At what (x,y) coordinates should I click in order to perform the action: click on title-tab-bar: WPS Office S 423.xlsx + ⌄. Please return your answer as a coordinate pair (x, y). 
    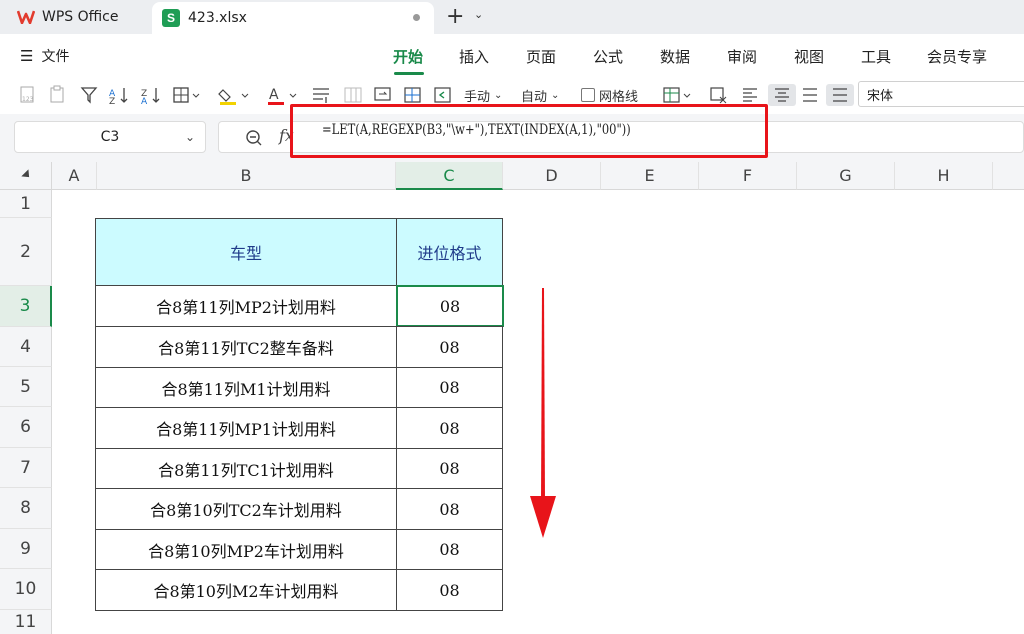
    Looking at the image, I should click on (512, 17).